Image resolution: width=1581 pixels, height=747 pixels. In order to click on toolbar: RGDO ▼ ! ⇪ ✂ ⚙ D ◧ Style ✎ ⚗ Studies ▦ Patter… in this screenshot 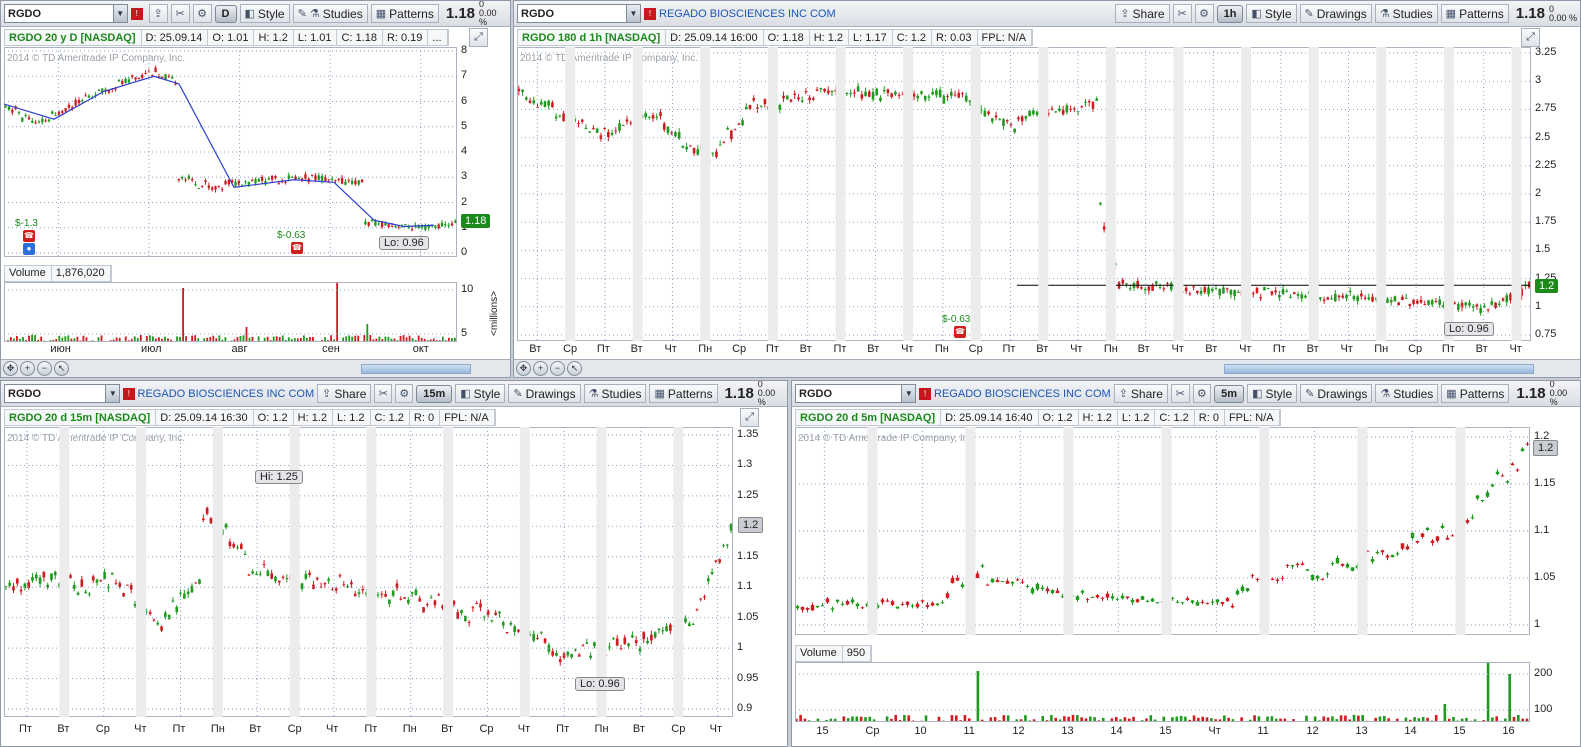, I will do `click(255, 14)`.